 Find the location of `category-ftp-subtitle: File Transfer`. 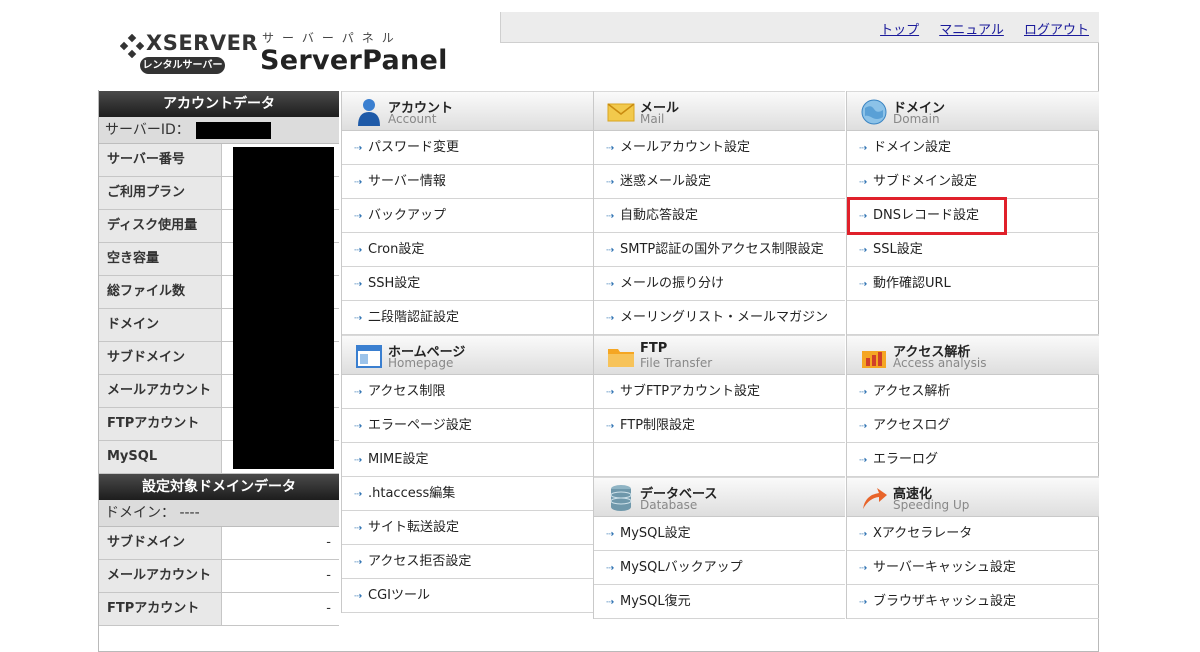

category-ftp-subtitle: File Transfer is located at coordinates (676, 363).